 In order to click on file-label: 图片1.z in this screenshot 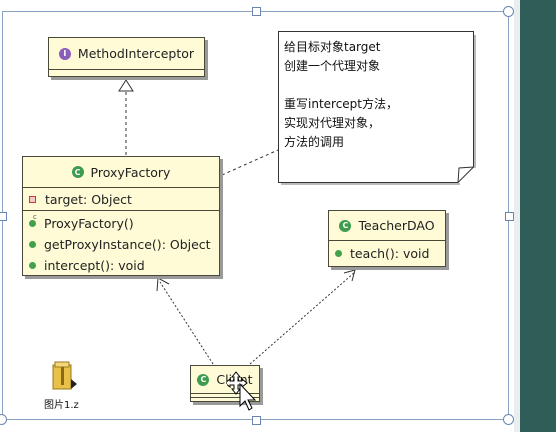, I will do `click(61, 405)`.